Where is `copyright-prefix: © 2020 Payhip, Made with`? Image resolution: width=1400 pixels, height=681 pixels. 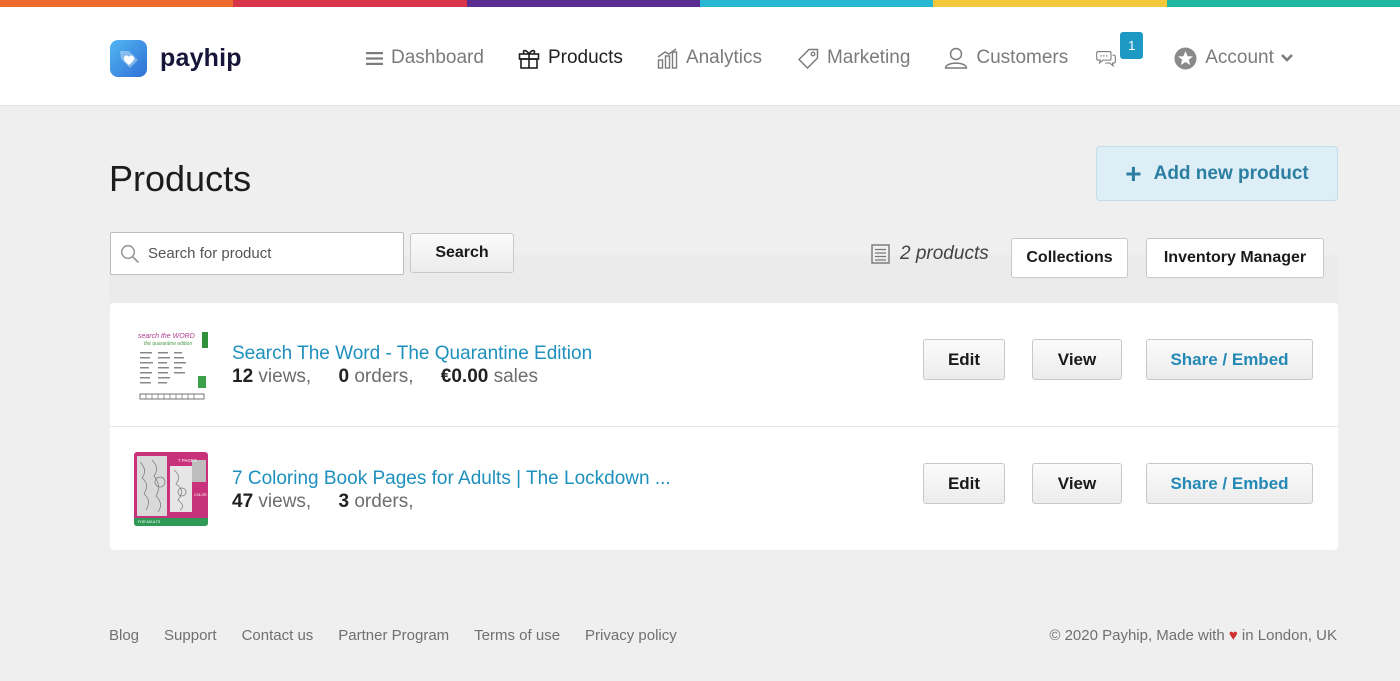
copyright-prefix: © 2020 Payhip, Made with is located at coordinates (1137, 635).